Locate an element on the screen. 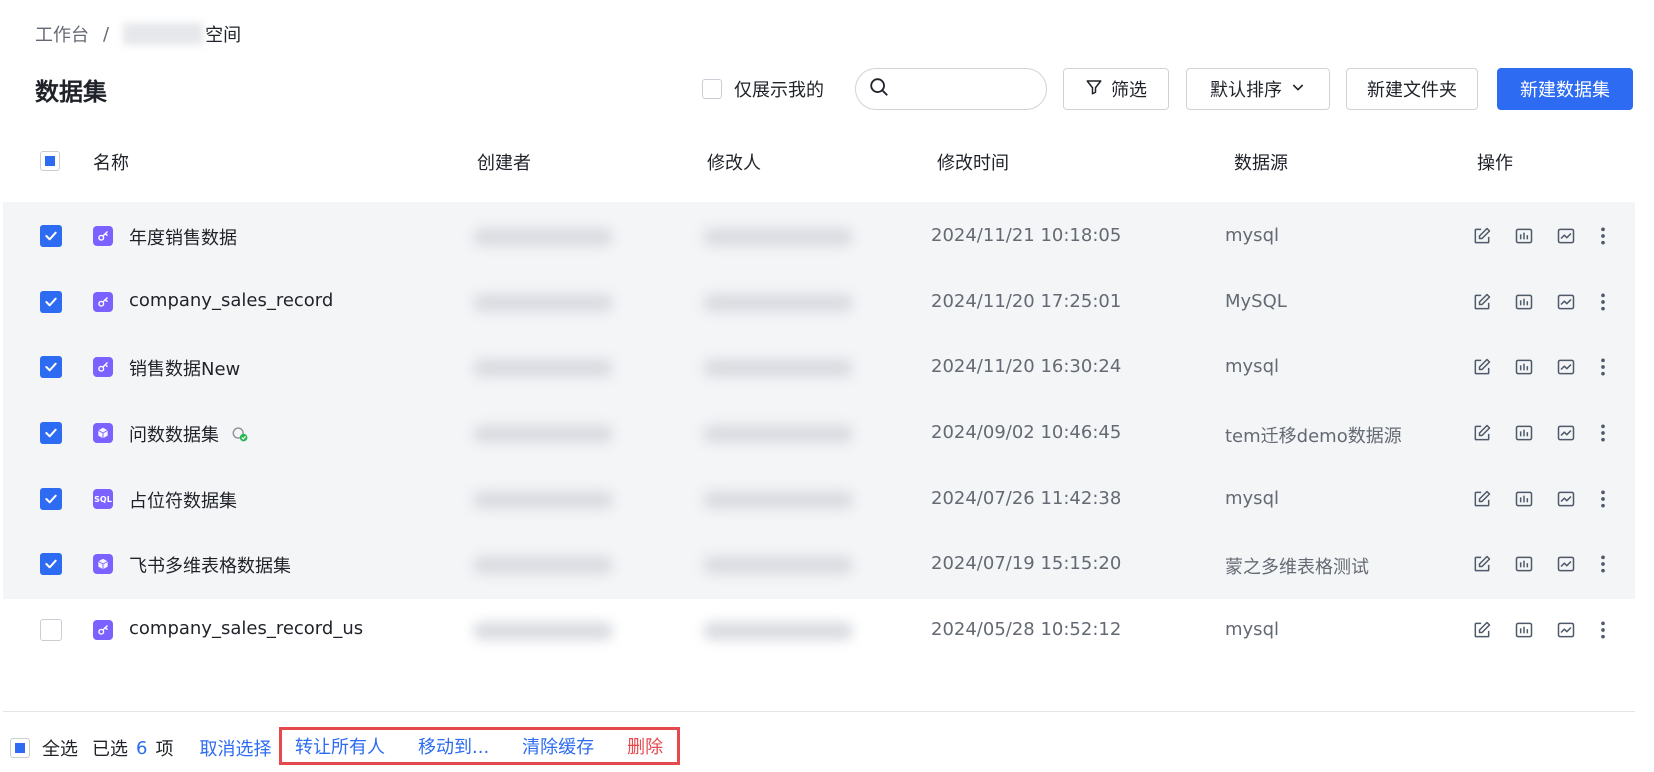 This screenshot has width=1654, height=772. delete-link: 删除 is located at coordinates (645, 746).